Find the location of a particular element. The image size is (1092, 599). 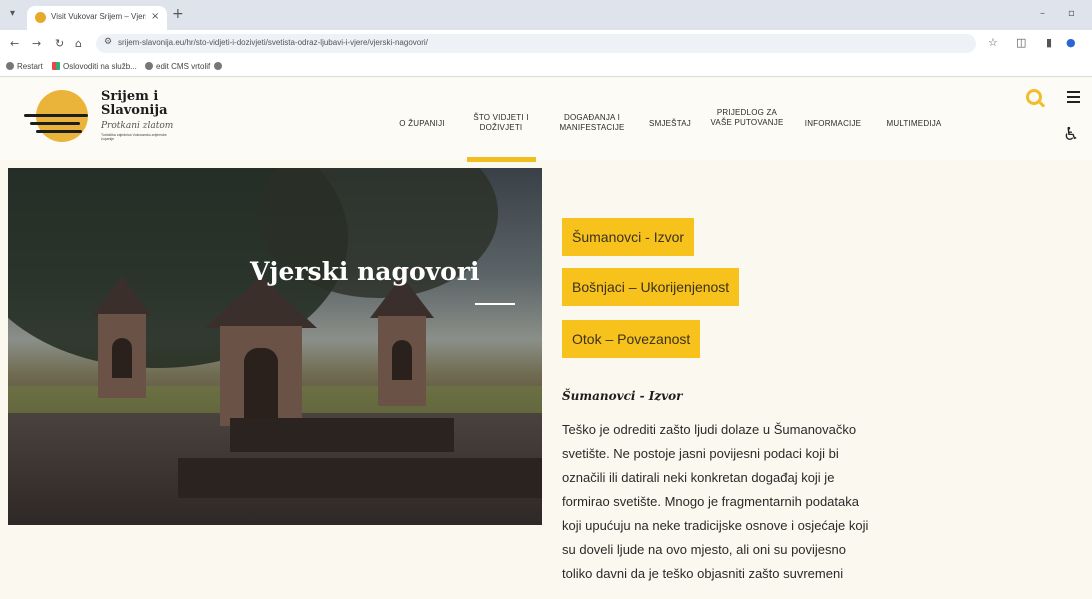

bookmark-item is located at coordinates (219, 66).